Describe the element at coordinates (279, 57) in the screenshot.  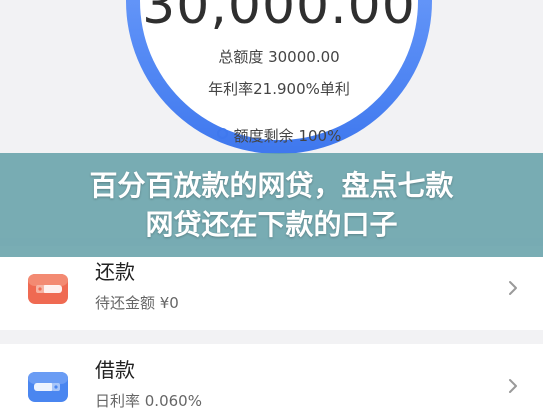
I see `total-limit-text: 总额度 30000.00` at that location.